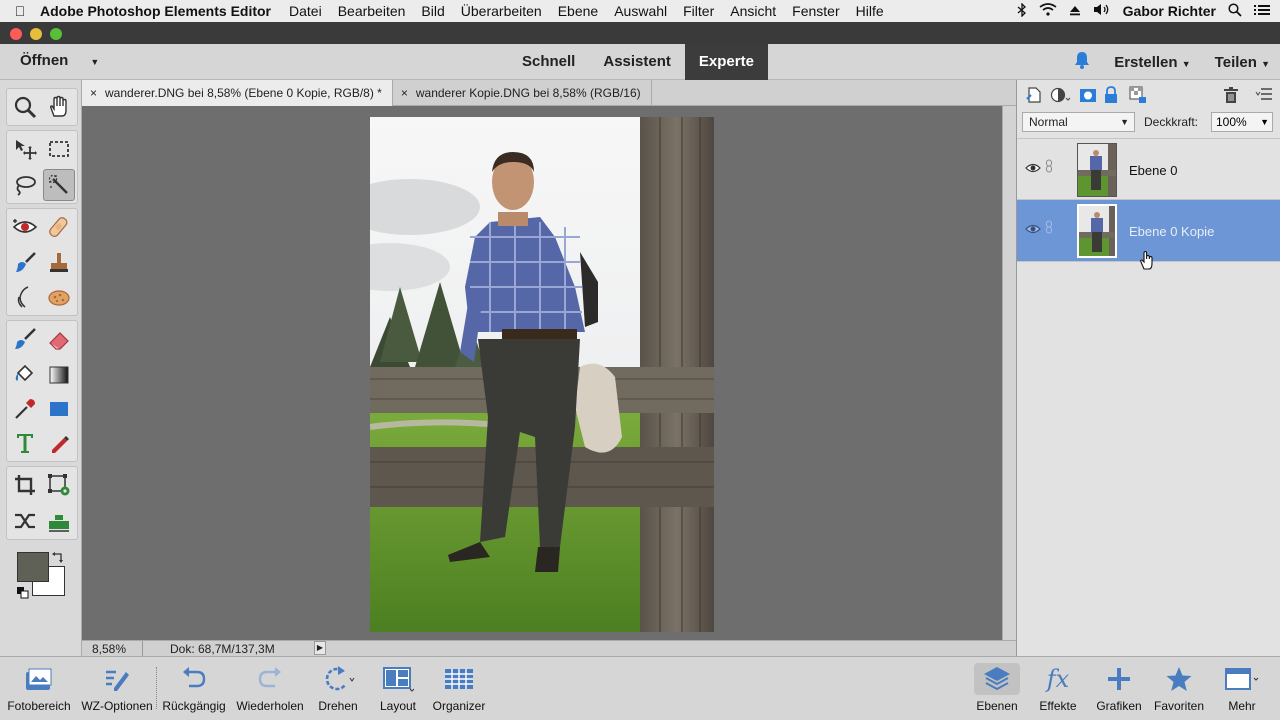 Image resolution: width=1280 pixels, height=720 pixels. Describe the element at coordinates (1138, 95) in the screenshot. I see `lock-transparent-icon` at that location.